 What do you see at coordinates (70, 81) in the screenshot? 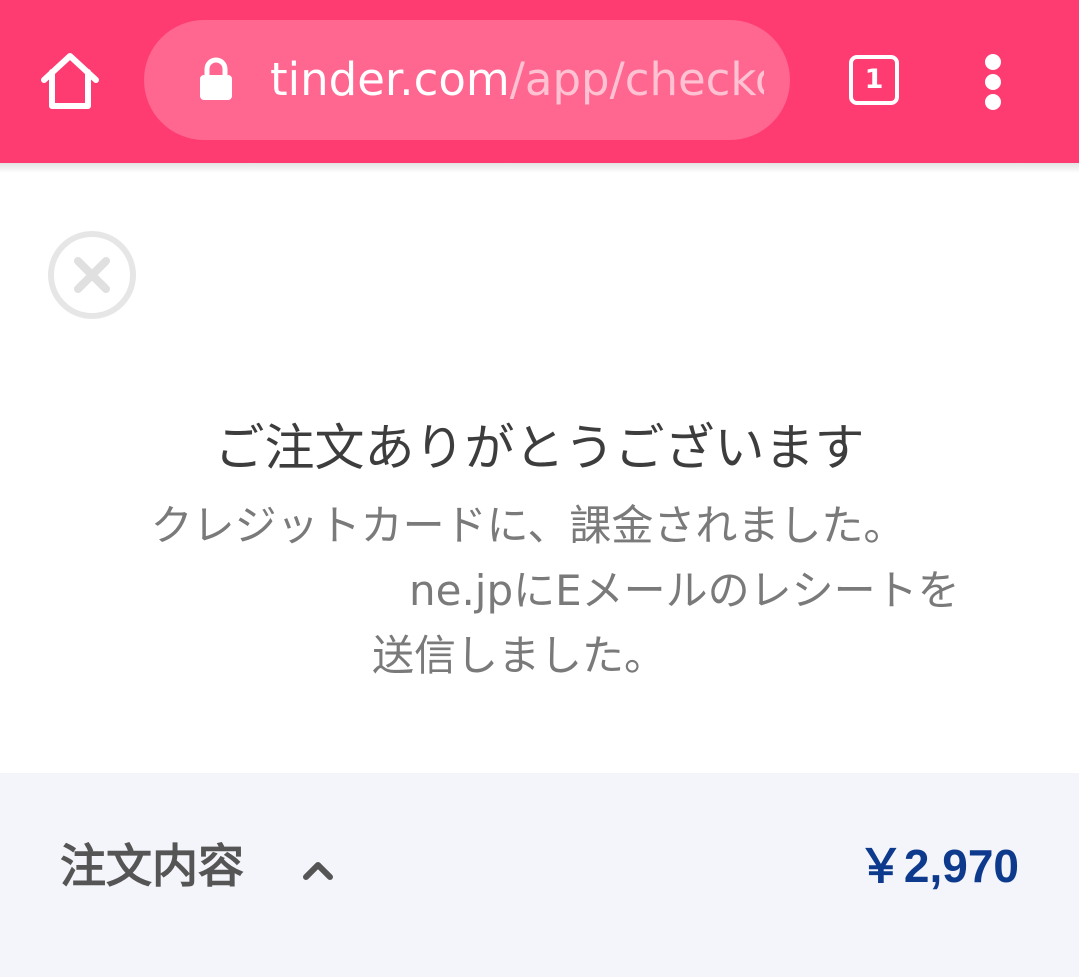
I see `home-icon` at bounding box center [70, 81].